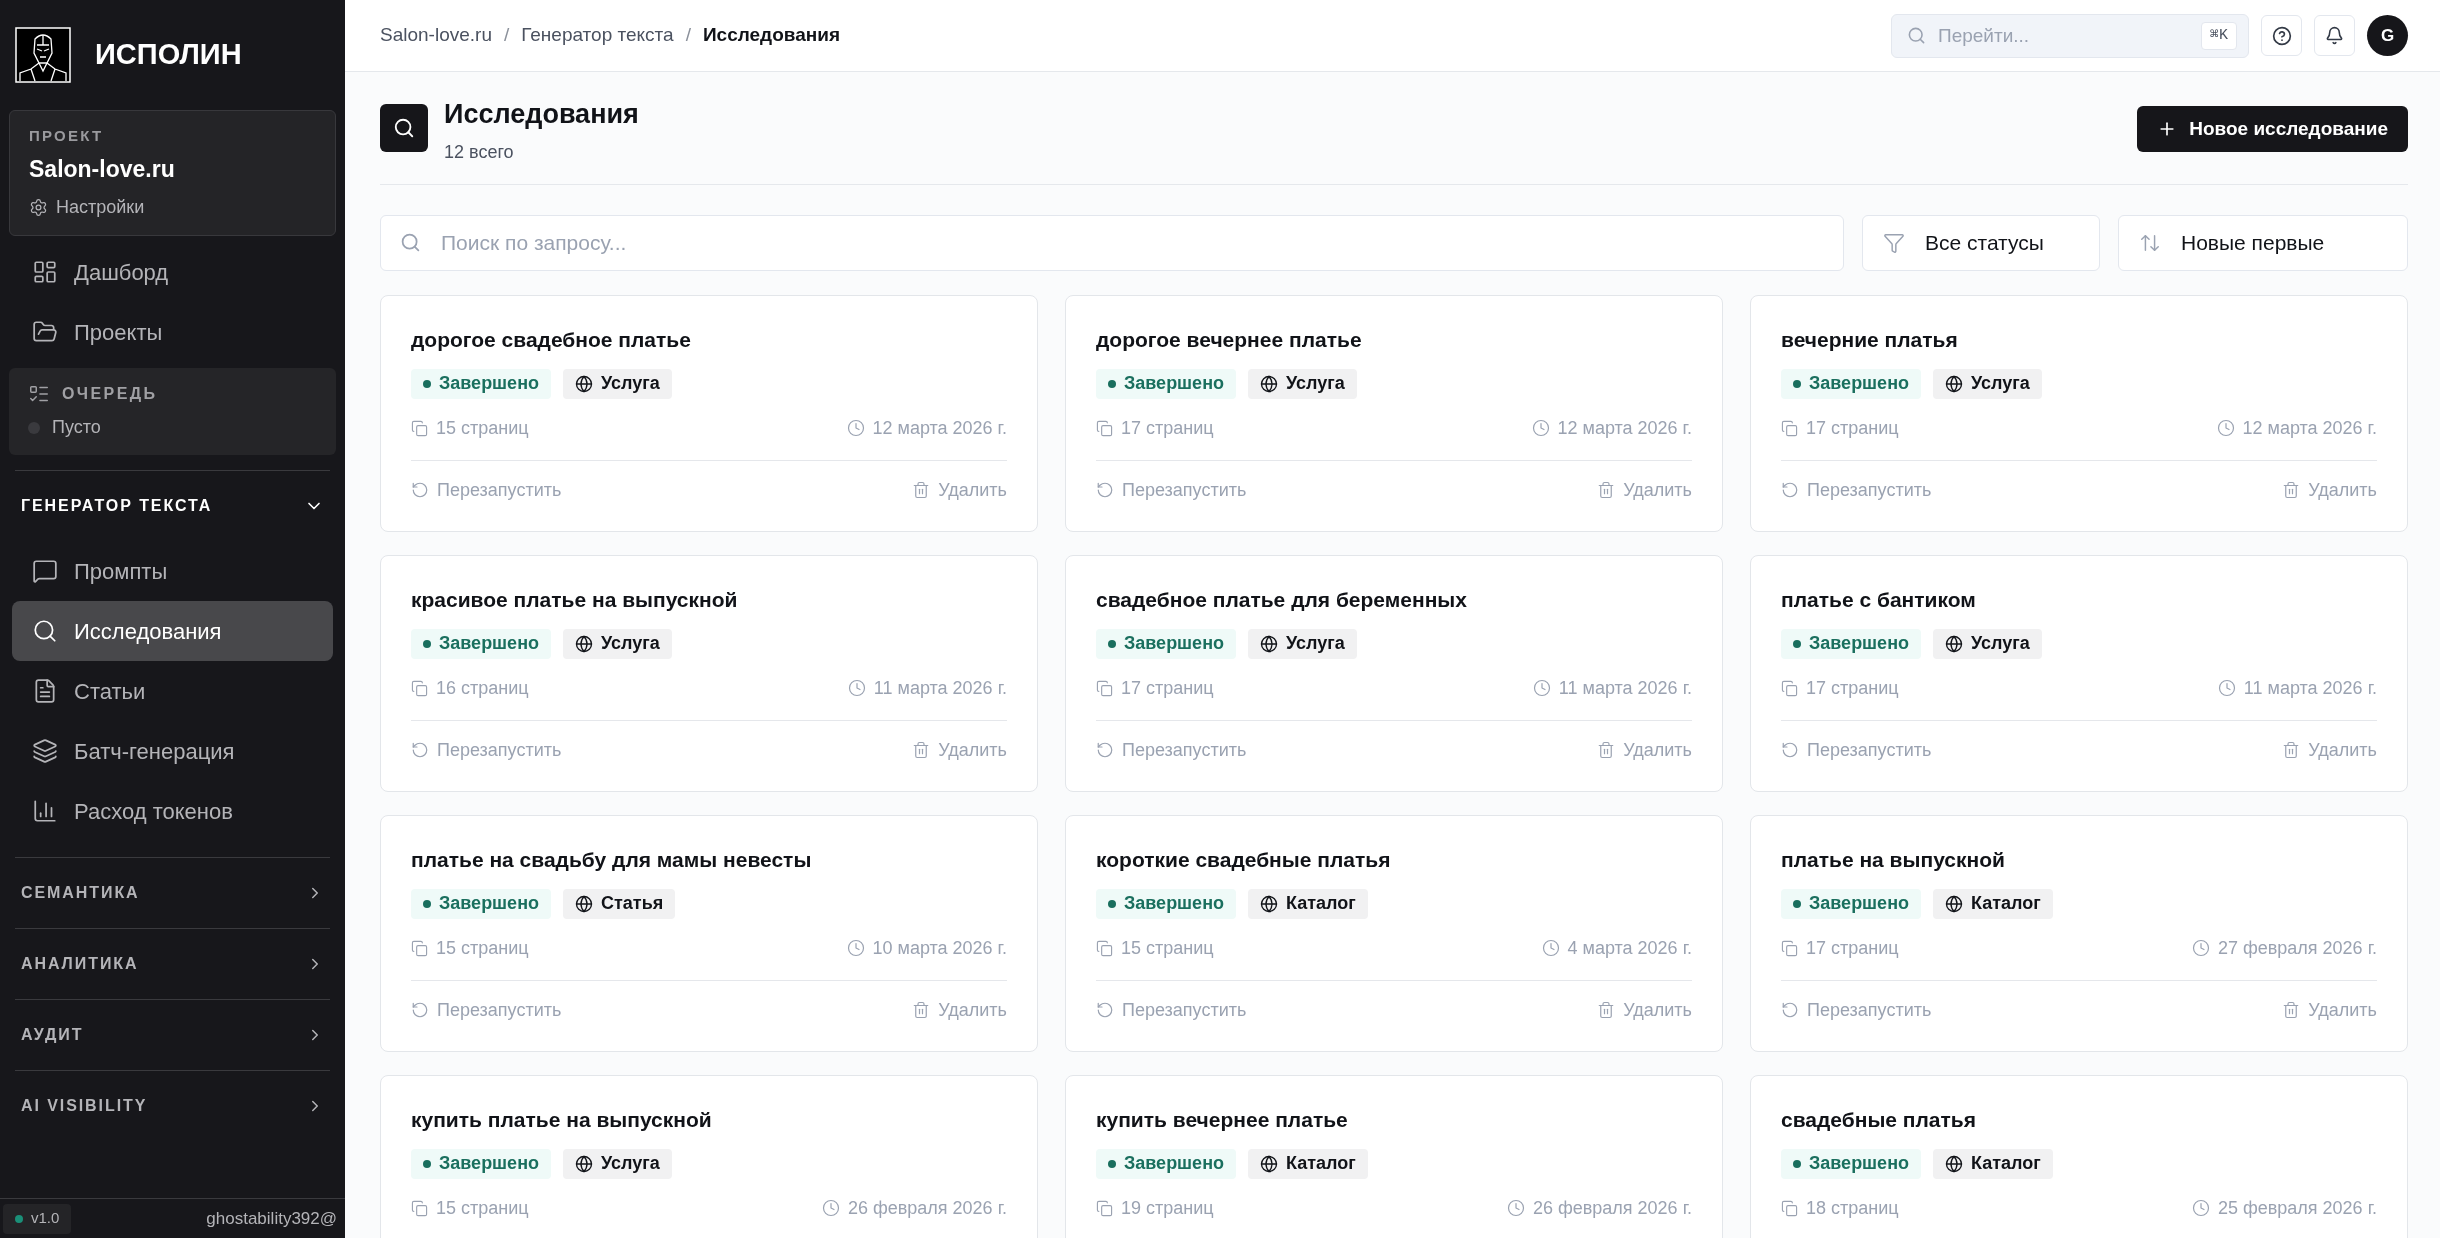 The width and height of the screenshot is (2440, 1238). I want to click on sidebar-nav-item: Дашборд, so click(172, 272).